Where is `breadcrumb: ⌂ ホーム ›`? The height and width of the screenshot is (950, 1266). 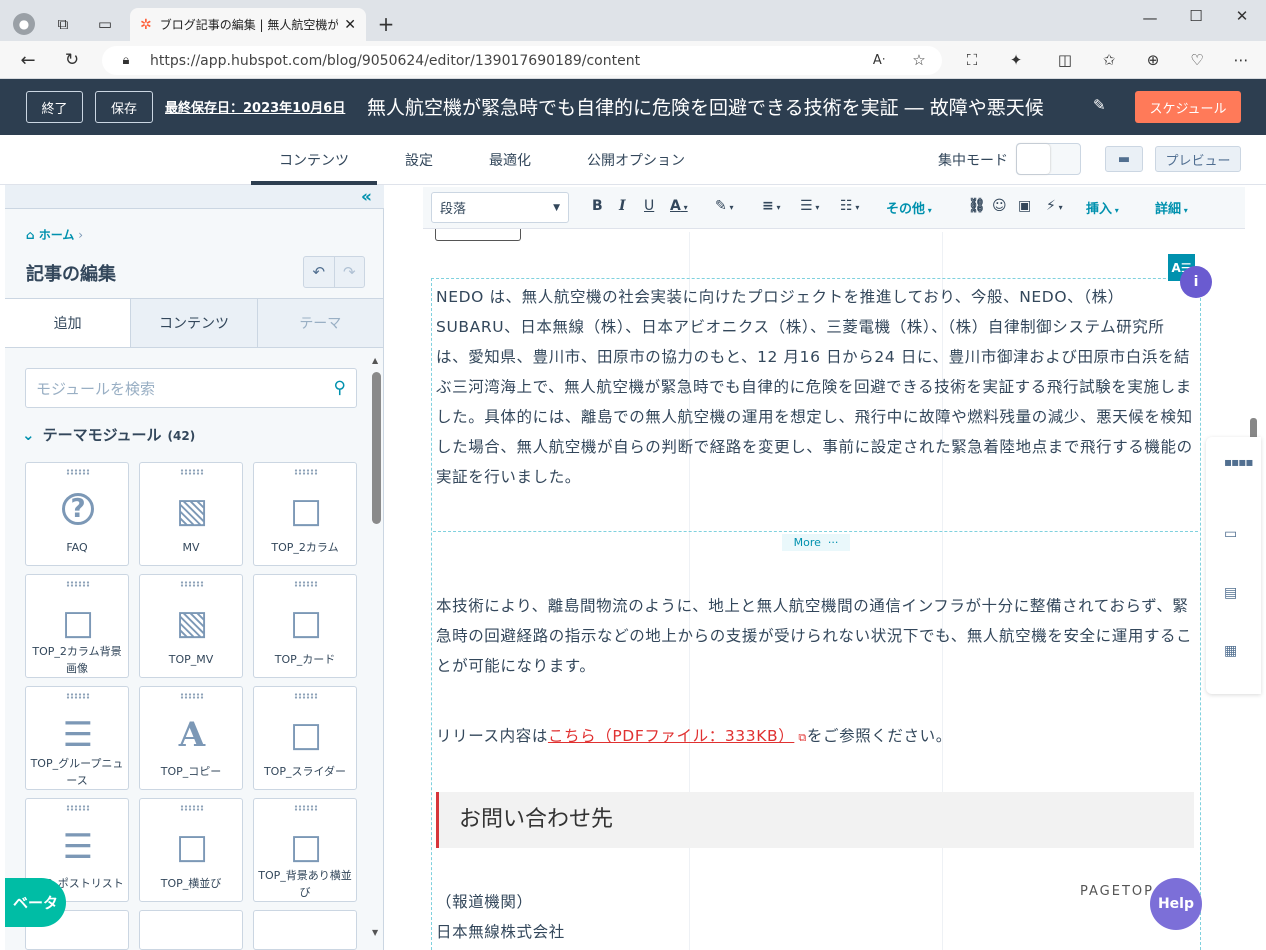
breadcrumb: ⌂ ホーム › is located at coordinates (54, 234).